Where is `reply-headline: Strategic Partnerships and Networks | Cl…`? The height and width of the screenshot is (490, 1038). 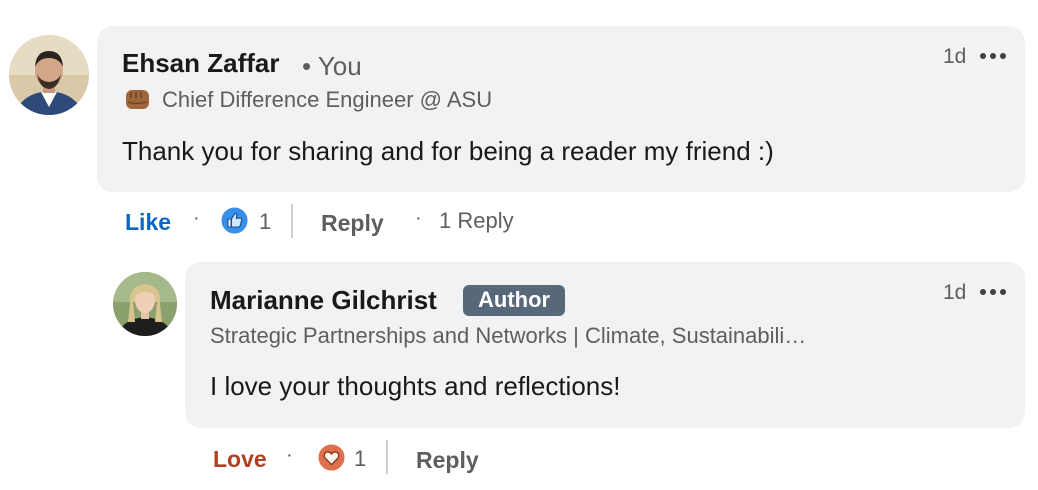 reply-headline: Strategic Partnerships and Networks | Cl… is located at coordinates (508, 335).